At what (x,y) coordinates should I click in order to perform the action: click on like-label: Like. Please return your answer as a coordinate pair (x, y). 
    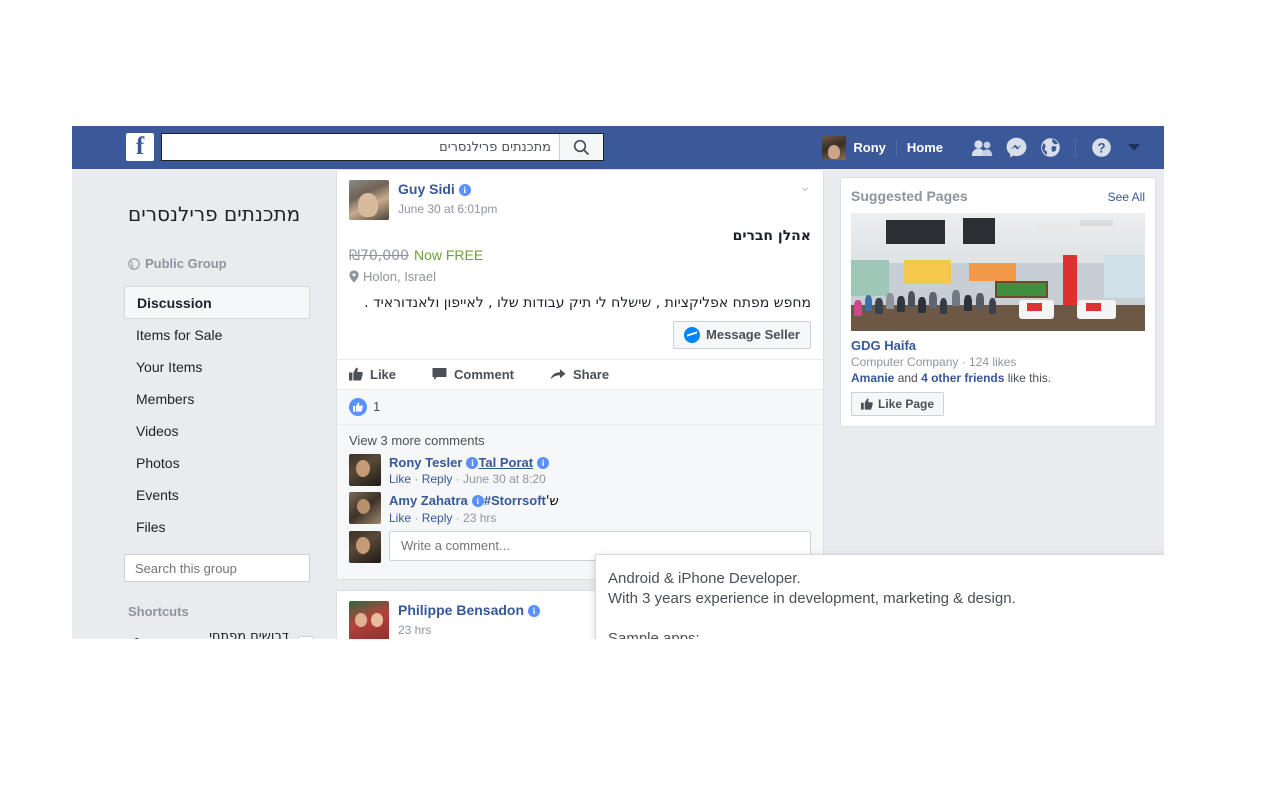
    Looking at the image, I should click on (383, 374).